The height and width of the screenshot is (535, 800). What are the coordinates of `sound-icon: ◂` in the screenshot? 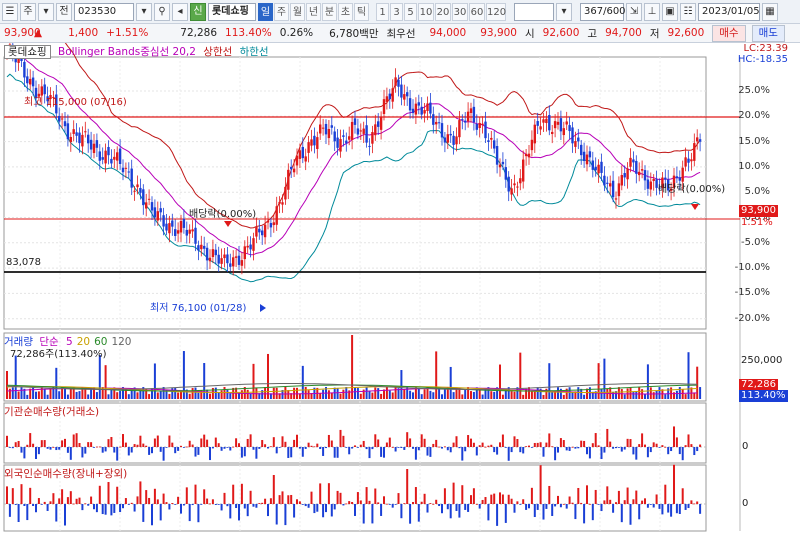 It's located at (180, 11).